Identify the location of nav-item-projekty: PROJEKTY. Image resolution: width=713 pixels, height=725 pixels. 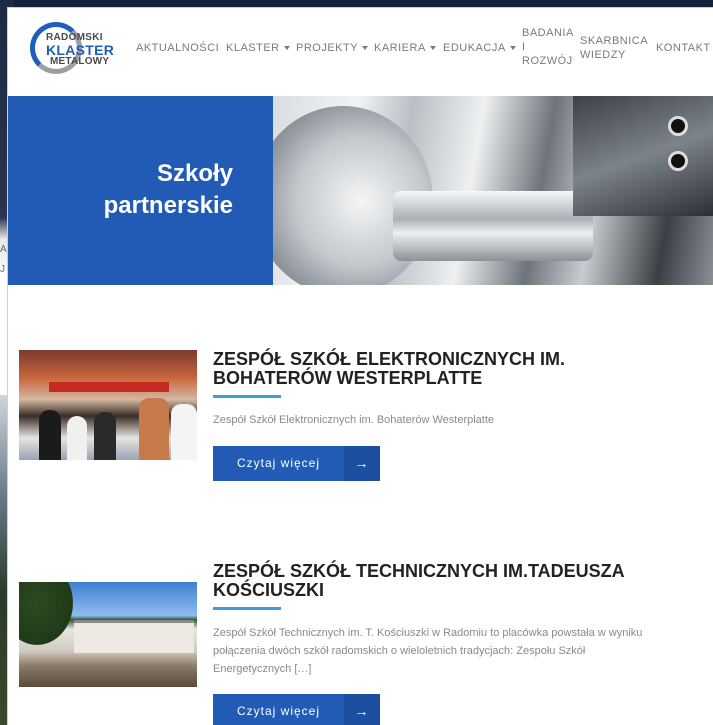
(332, 48).